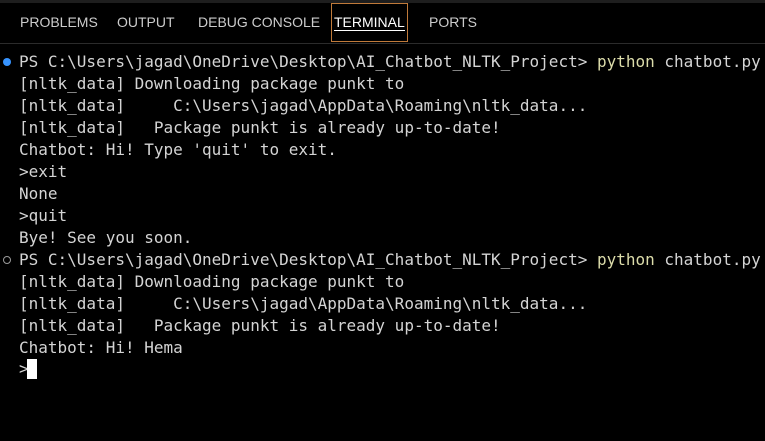 The width and height of the screenshot is (765, 441). Describe the element at coordinates (32, 369) in the screenshot. I see `terminal-cursor` at that location.